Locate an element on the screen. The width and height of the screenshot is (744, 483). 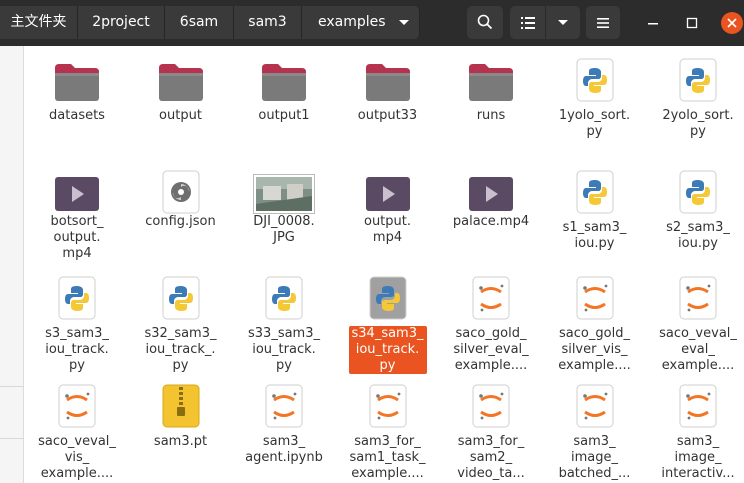
file-item: palace.mp4 is located at coordinates (491, 218).